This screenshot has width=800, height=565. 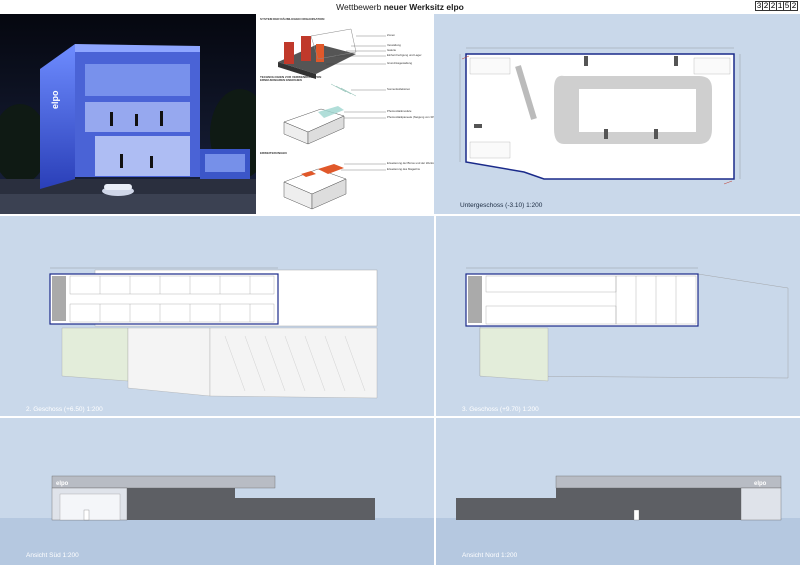 I want to click on diagram-heading-extensions: ERWEITERUNGEN, so click(x=273, y=153).